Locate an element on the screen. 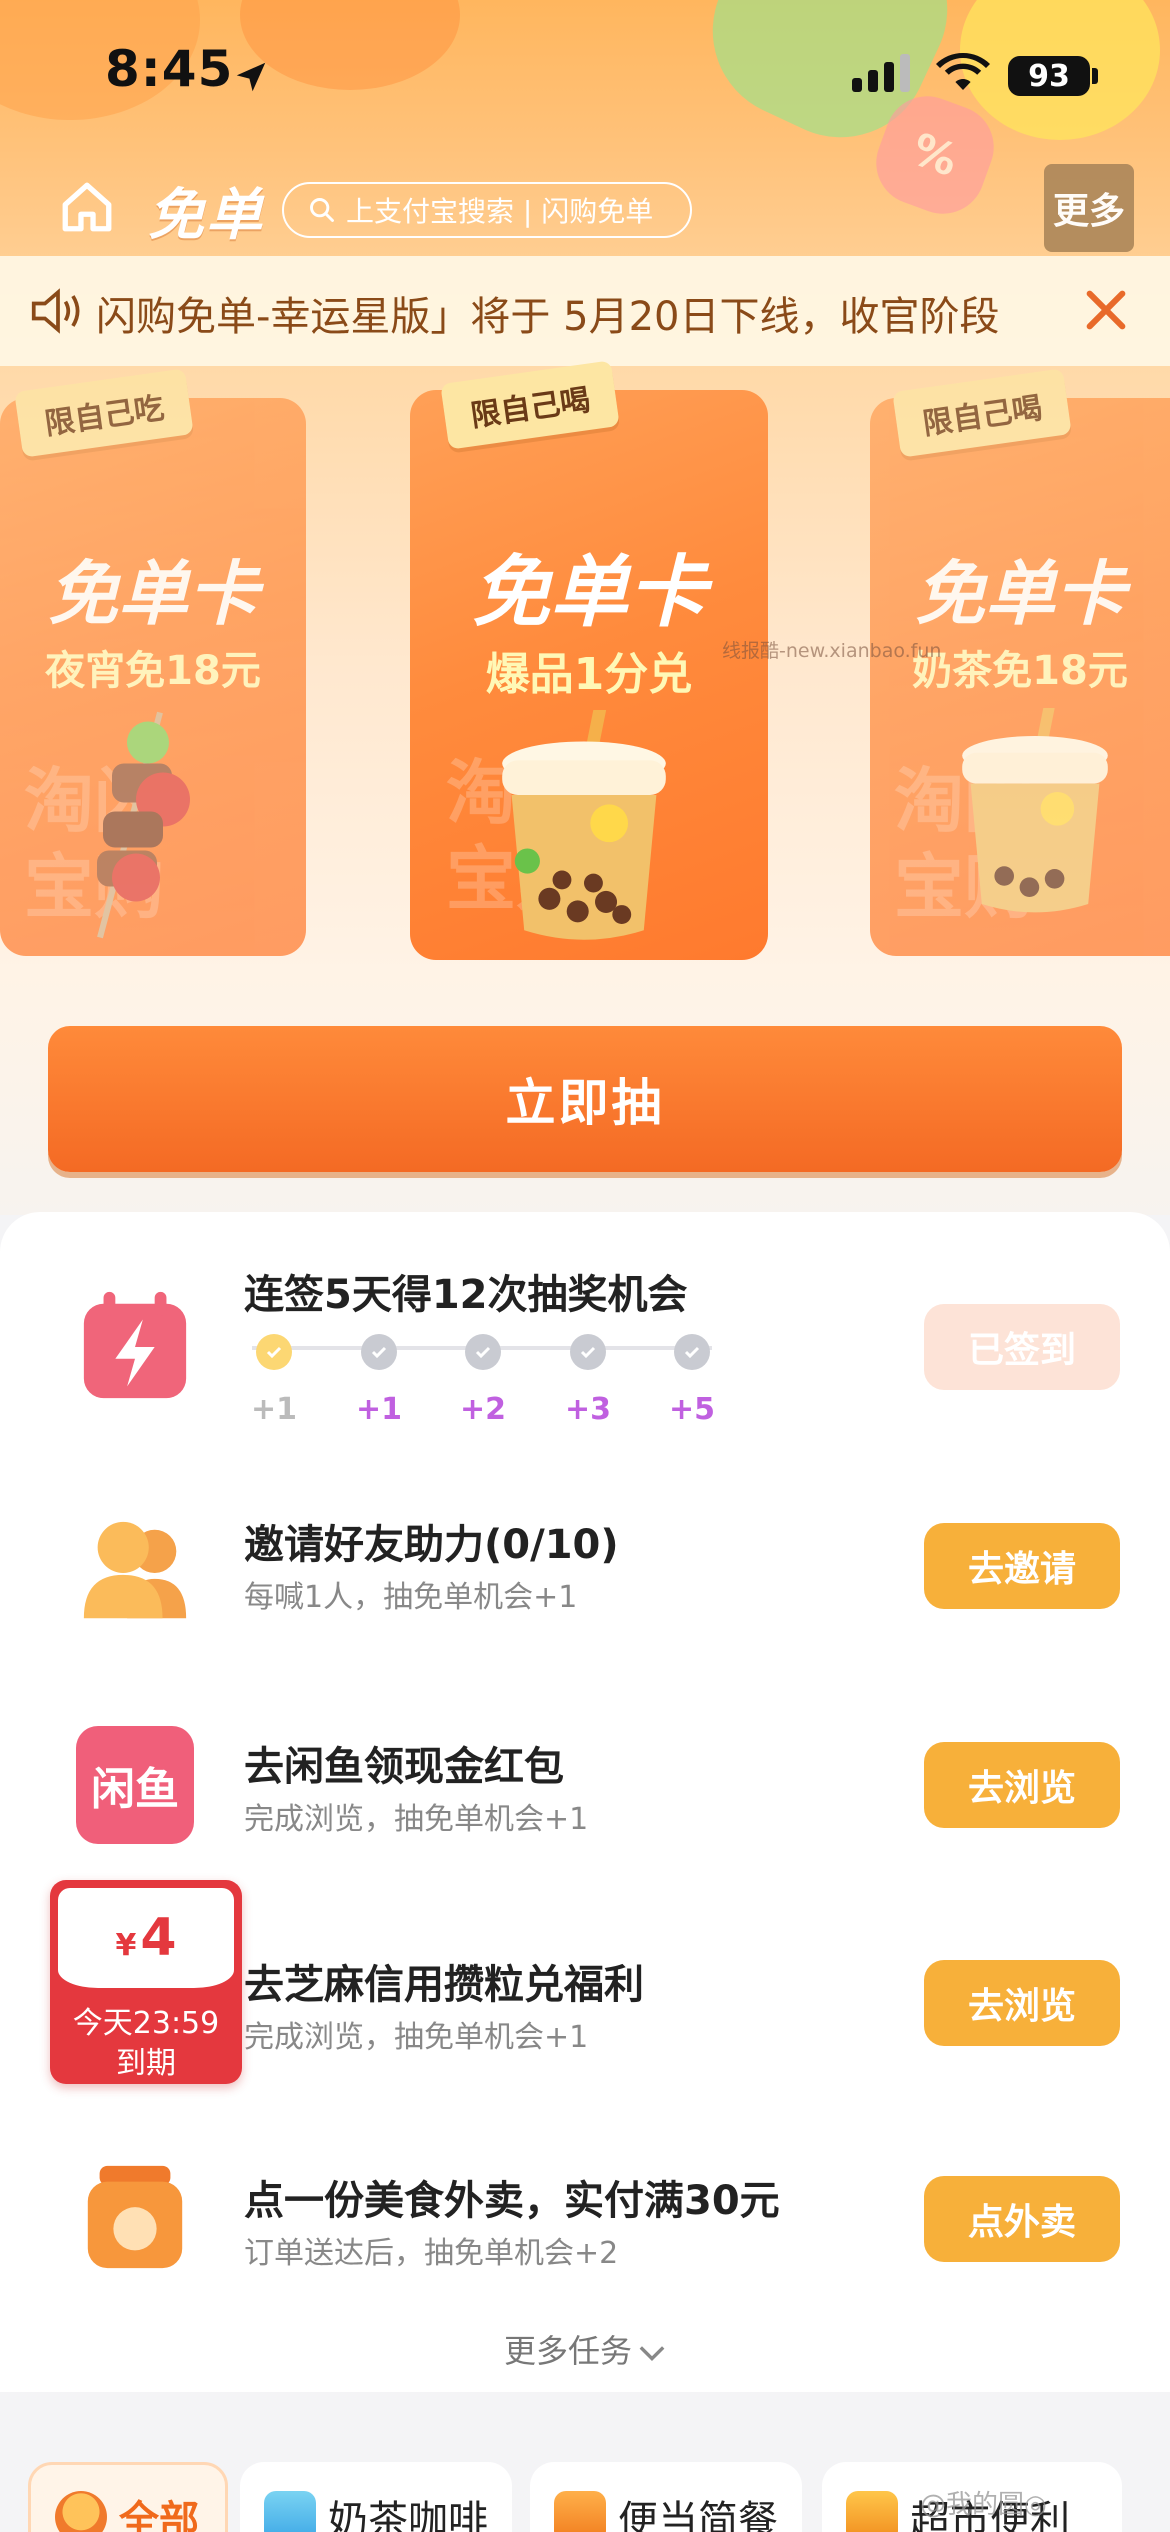  calendar-lightning-icon is located at coordinates (135, 1345).